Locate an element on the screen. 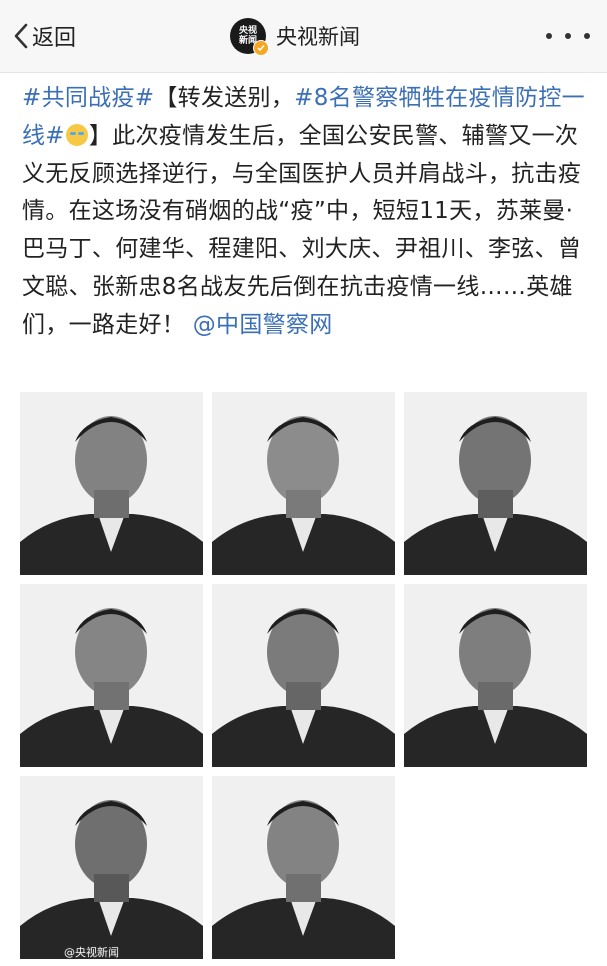 The image size is (607, 966). back-label: 返回 is located at coordinates (54, 38).